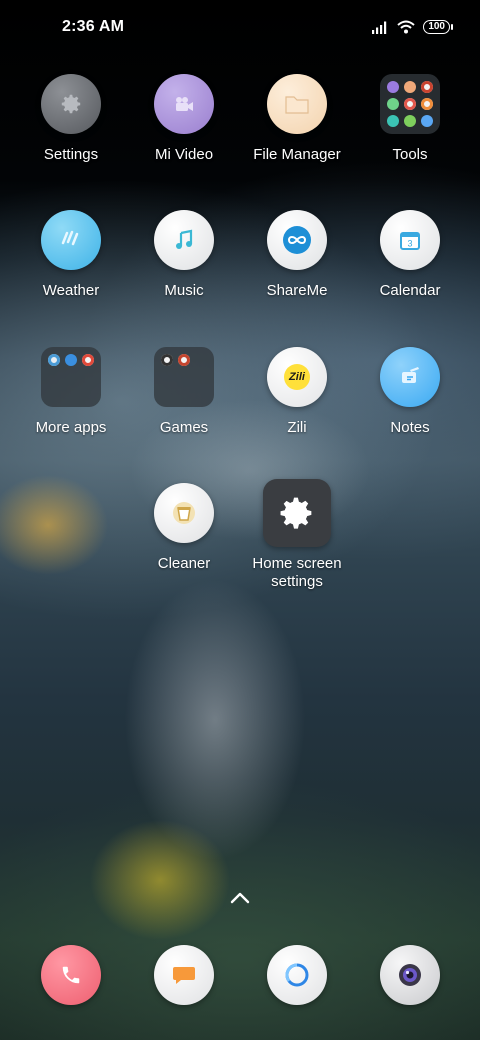  What do you see at coordinates (297, 154) in the screenshot?
I see `app-label: File Manager` at bounding box center [297, 154].